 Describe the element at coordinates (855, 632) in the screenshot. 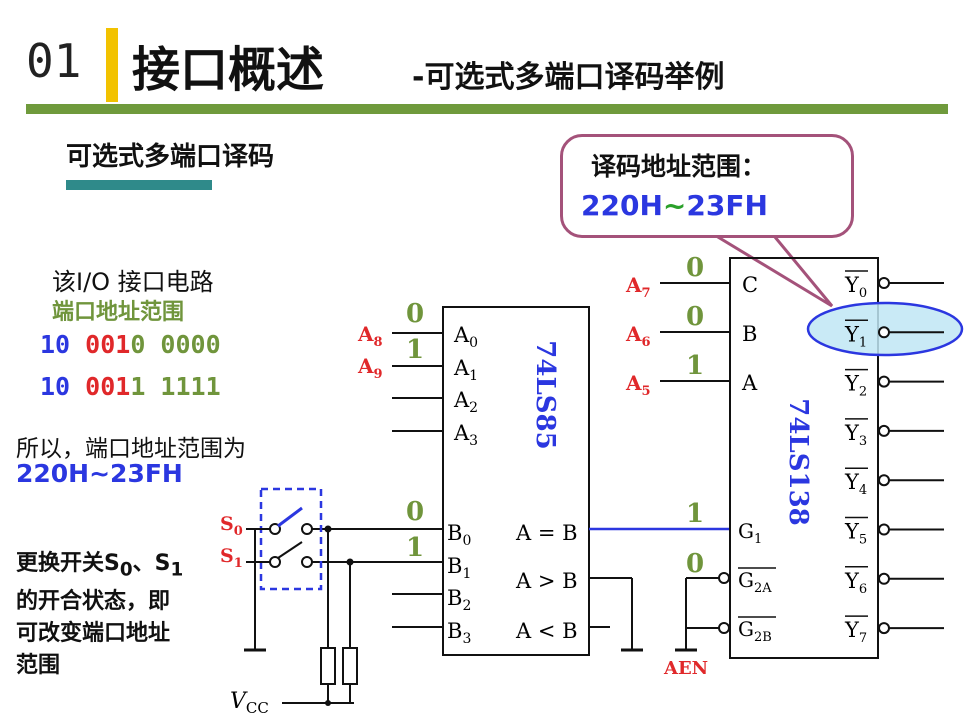

I see `pin-y7: Y7` at that location.